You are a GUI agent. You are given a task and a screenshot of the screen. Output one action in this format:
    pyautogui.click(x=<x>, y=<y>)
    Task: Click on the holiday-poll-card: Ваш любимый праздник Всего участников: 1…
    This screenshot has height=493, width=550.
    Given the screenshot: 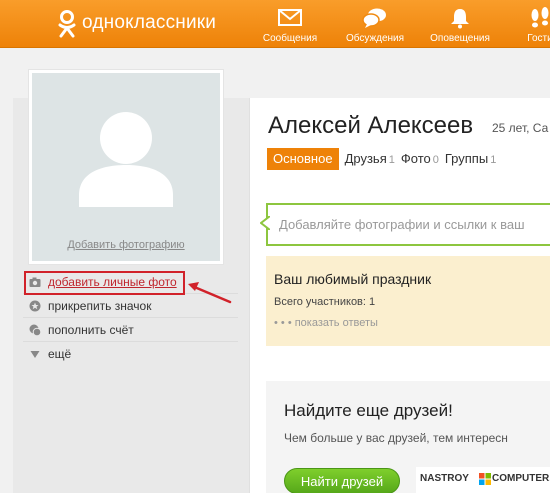 What is the action you would take?
    pyautogui.click(x=408, y=301)
    